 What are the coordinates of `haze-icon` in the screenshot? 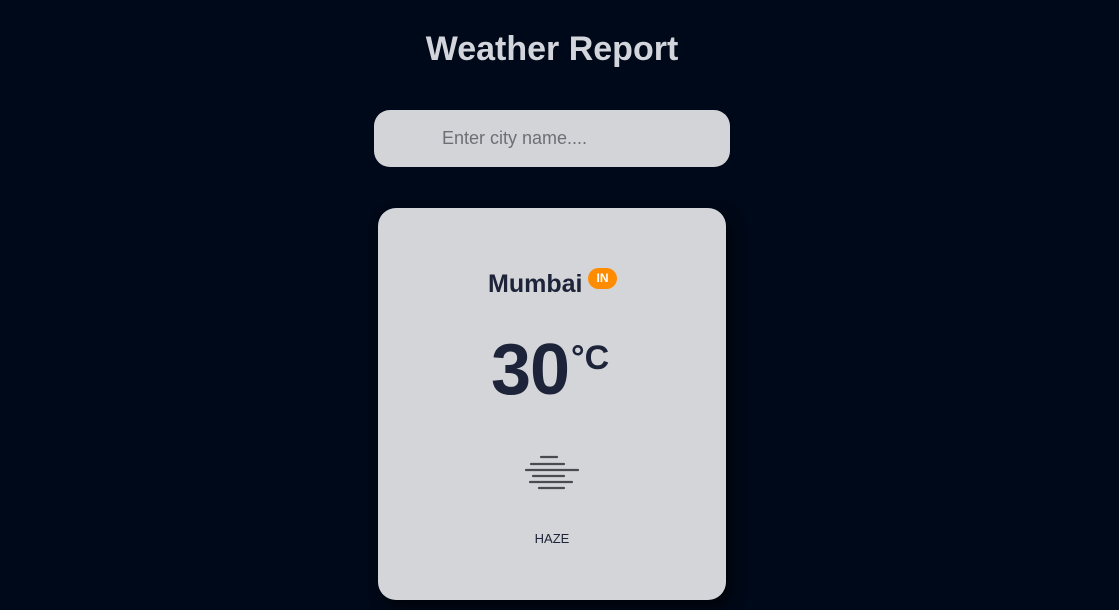 It's located at (552, 472).